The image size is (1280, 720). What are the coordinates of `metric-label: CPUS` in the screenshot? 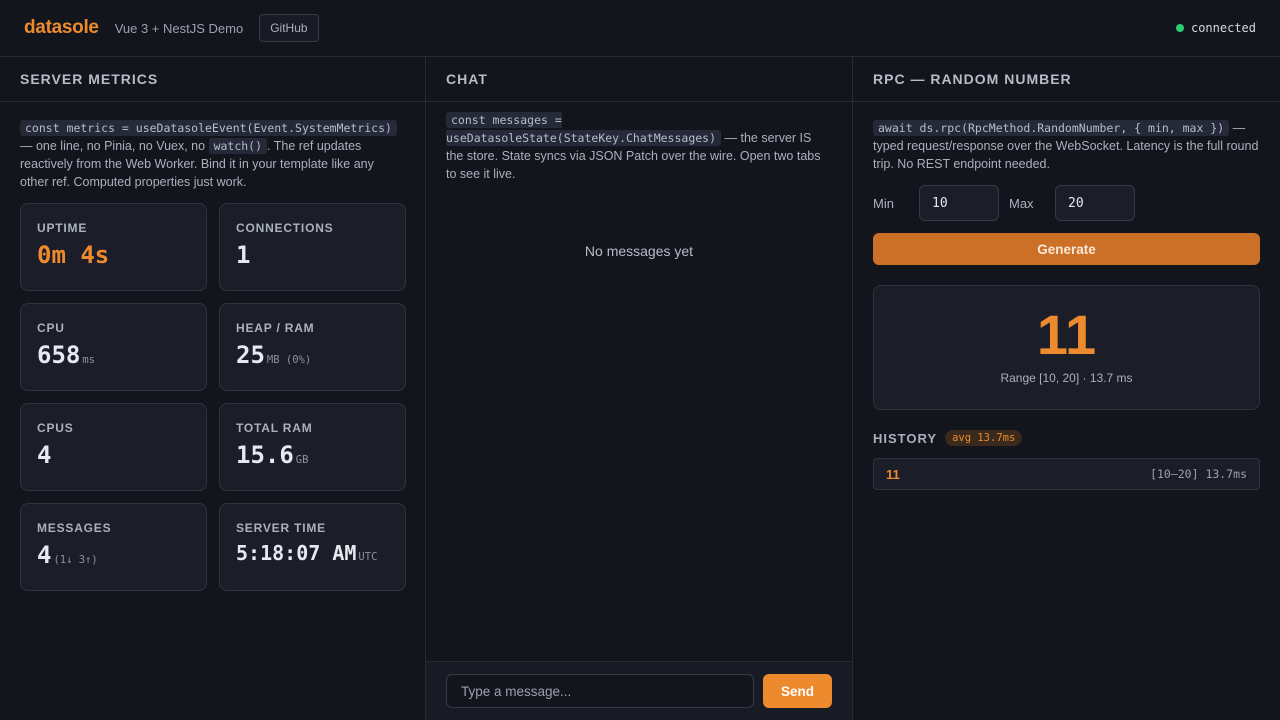 It's located at (55, 428).